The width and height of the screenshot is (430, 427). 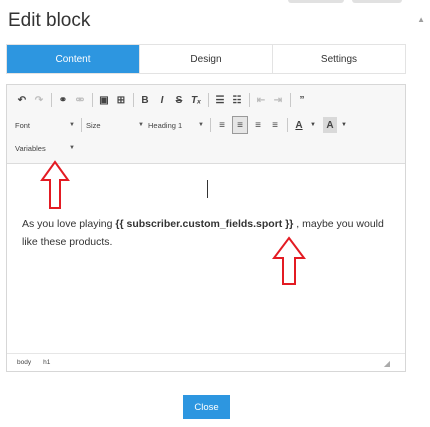 I want to click on size-select-label: Size, so click(x=93, y=125).